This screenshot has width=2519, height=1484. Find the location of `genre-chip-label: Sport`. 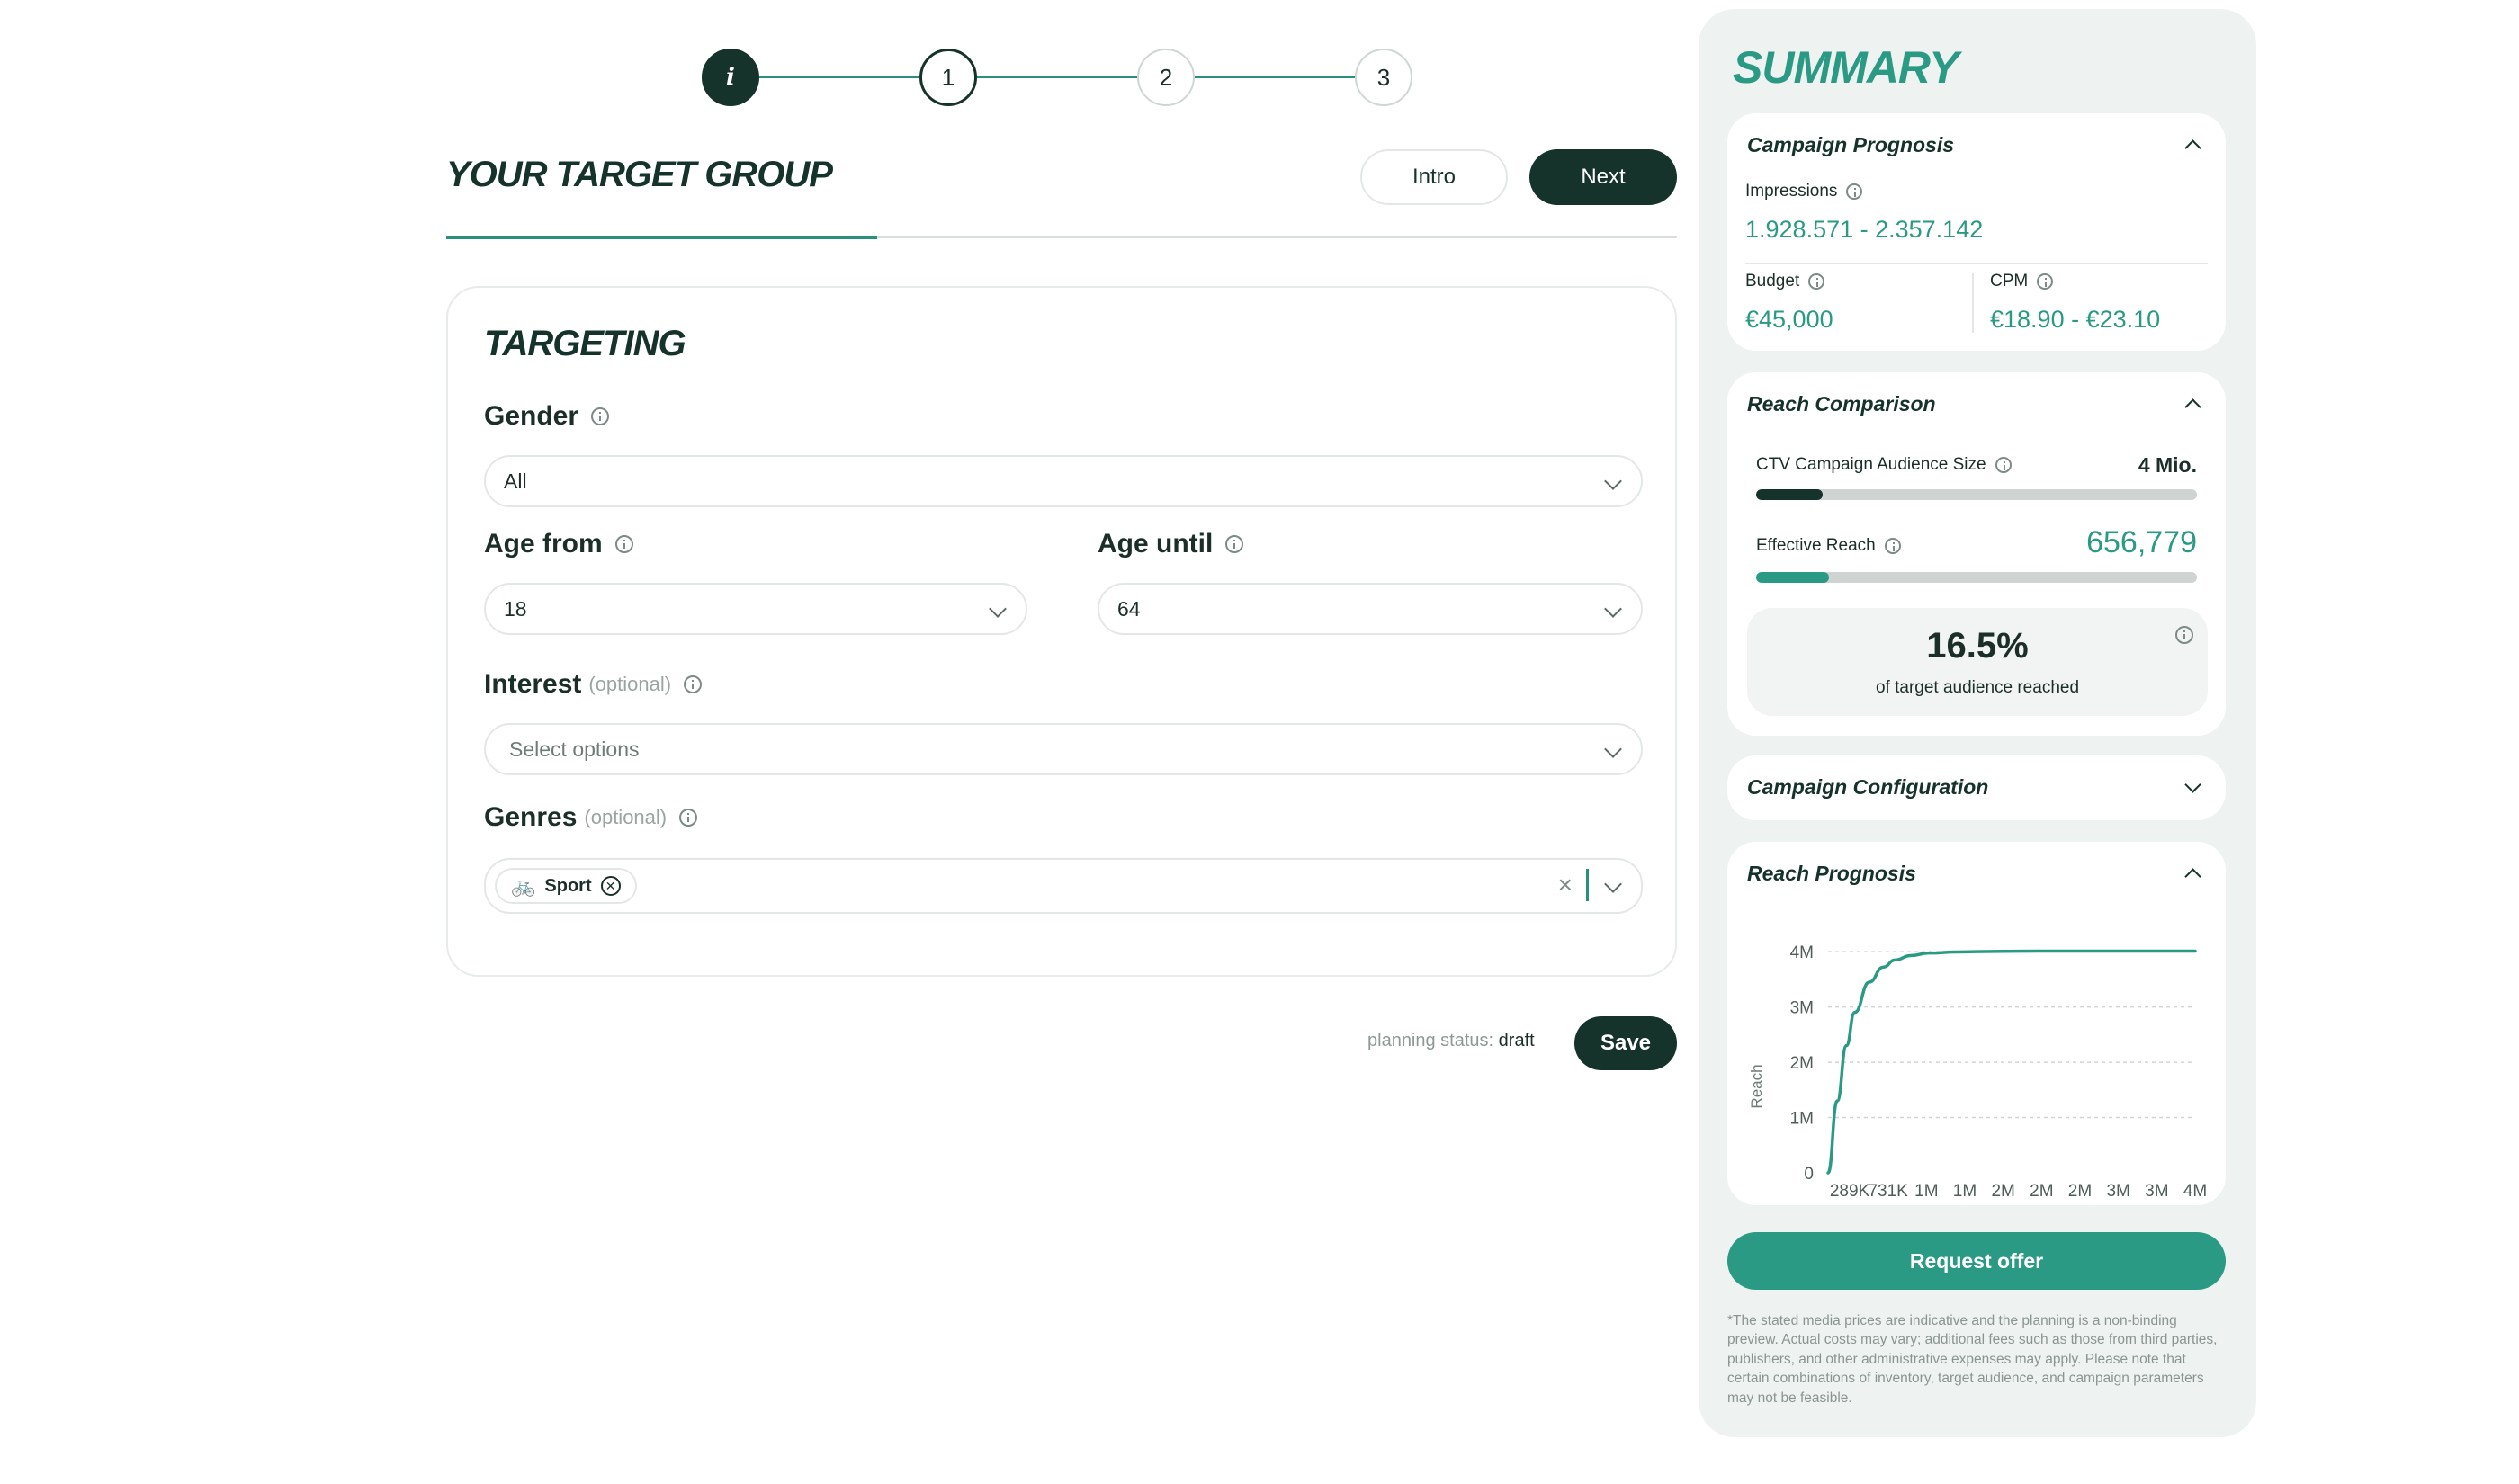

genre-chip-label: Sport is located at coordinates (568, 885).